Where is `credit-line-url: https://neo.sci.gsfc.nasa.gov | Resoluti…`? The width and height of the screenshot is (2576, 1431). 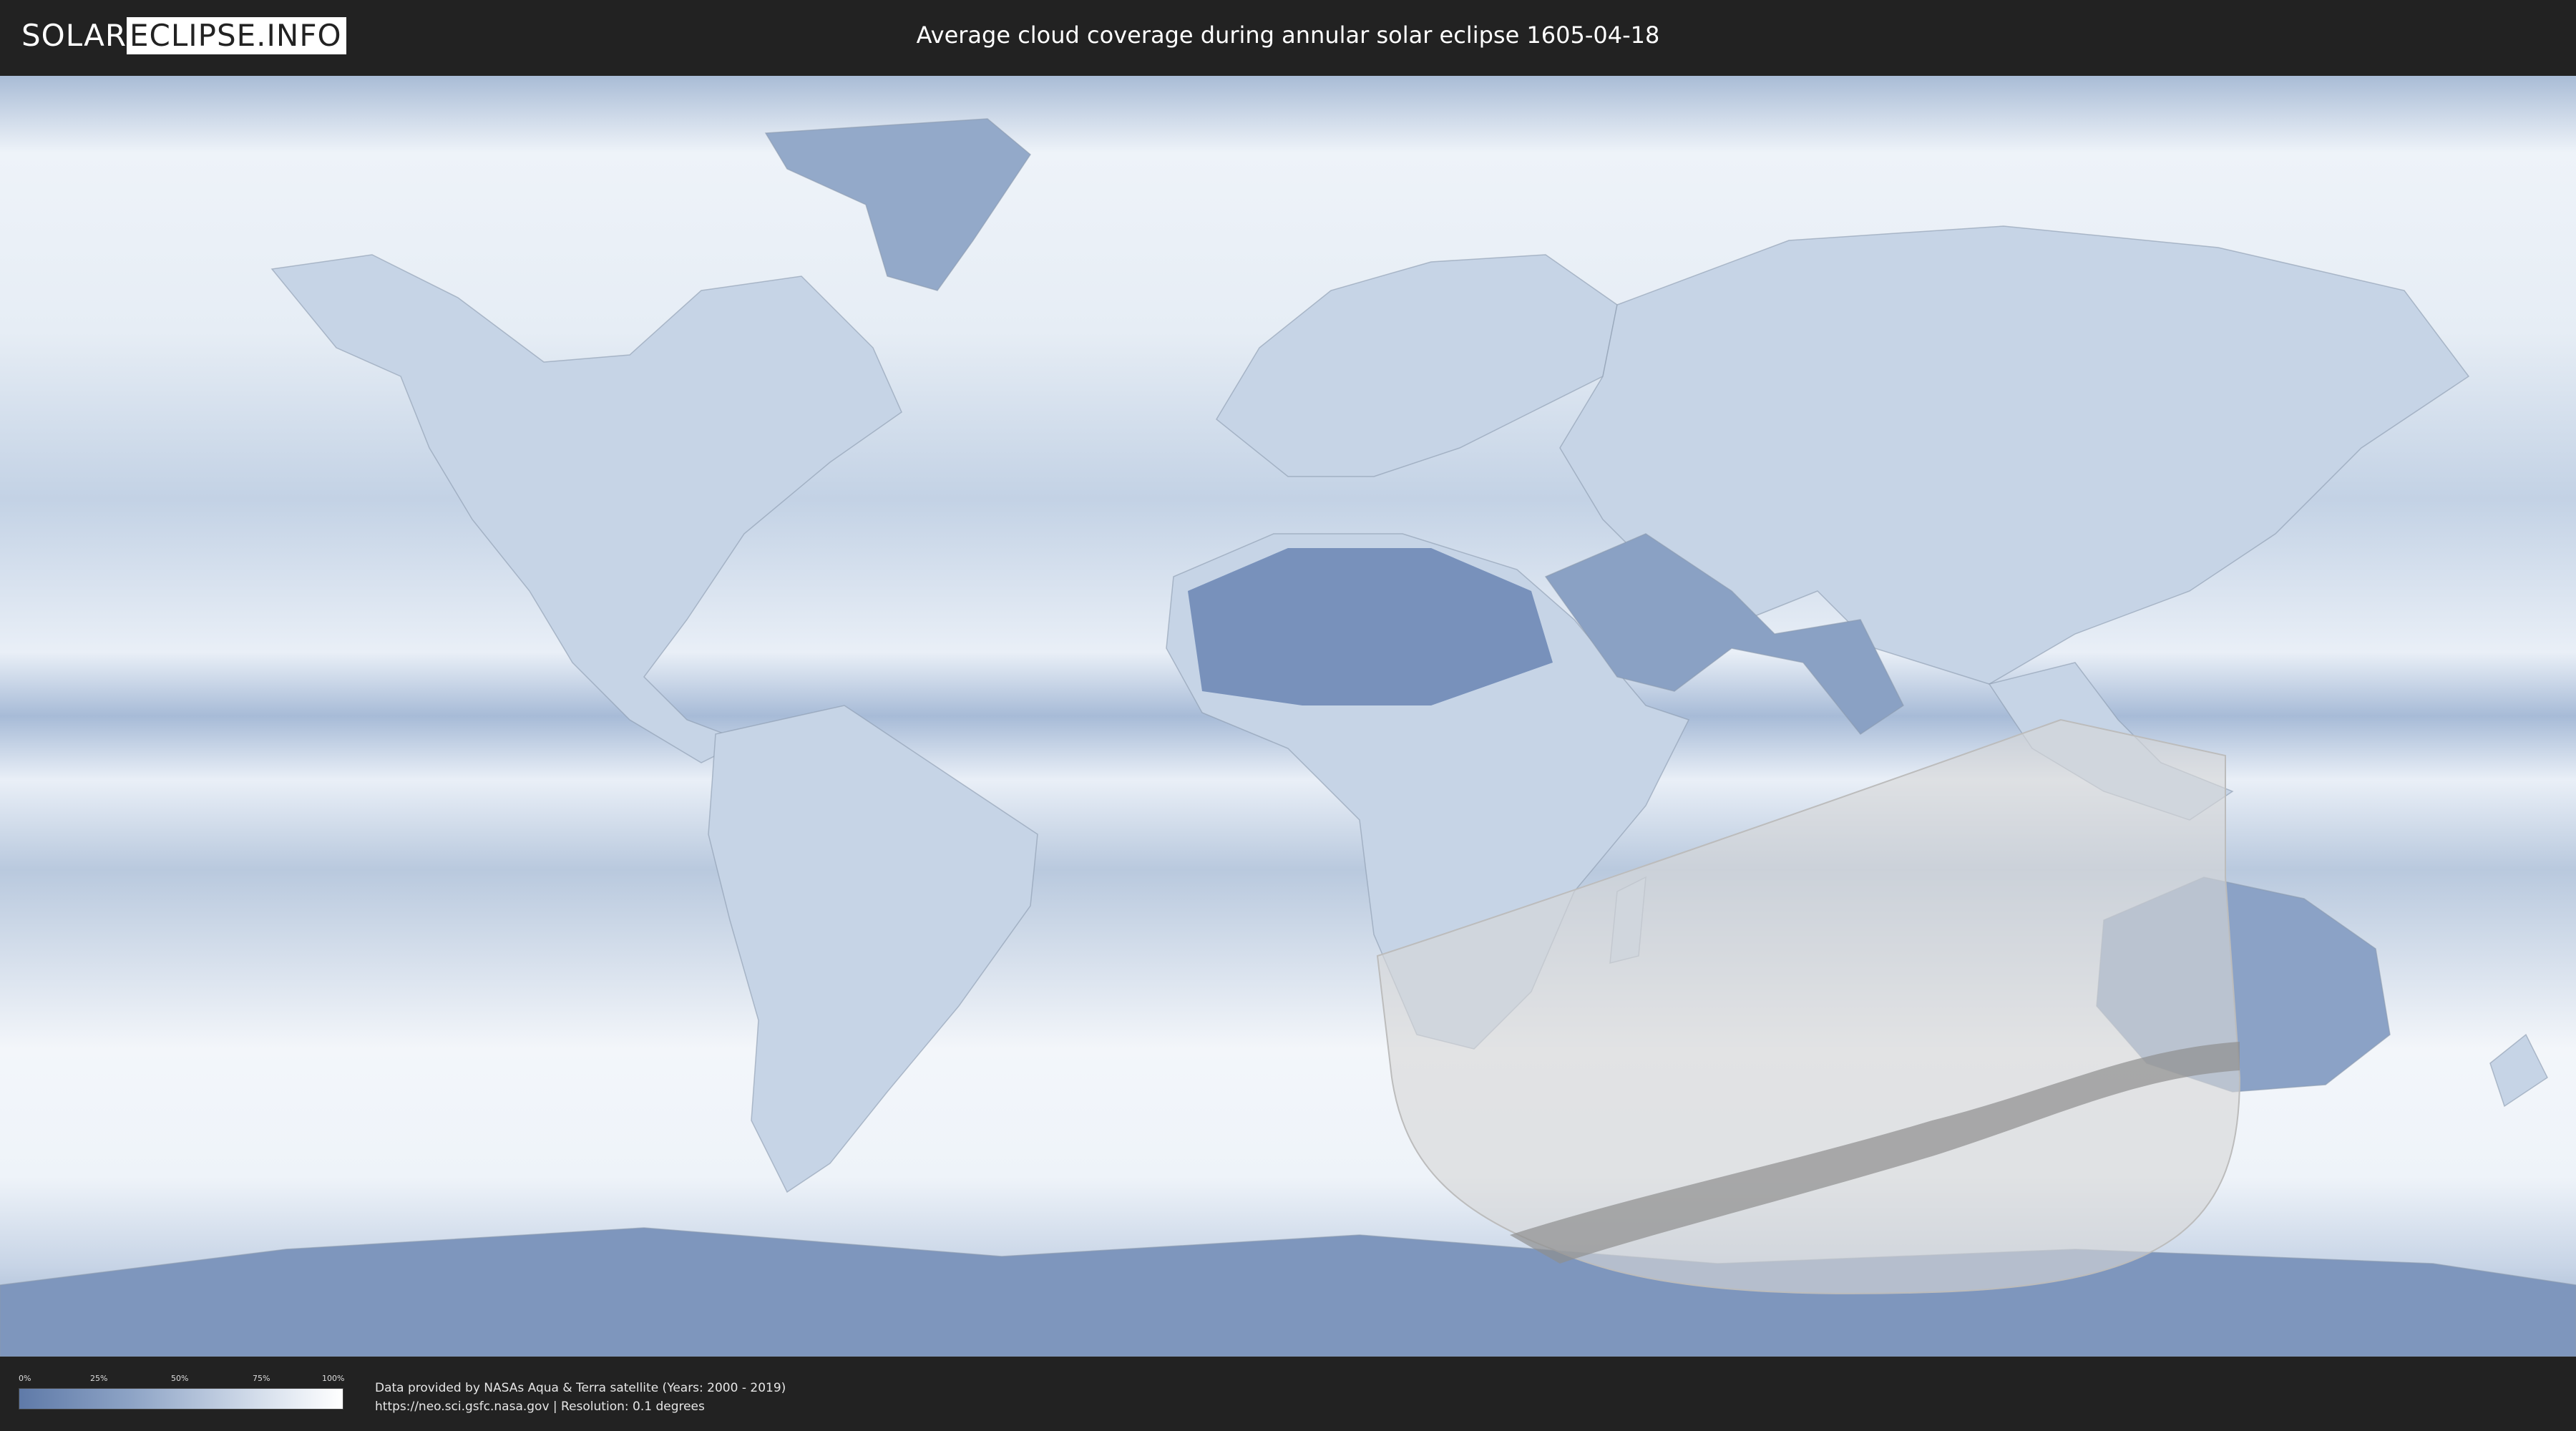
credit-line-url: https://neo.sci.gsfc.nasa.gov | Resoluti… is located at coordinates (580, 1406).